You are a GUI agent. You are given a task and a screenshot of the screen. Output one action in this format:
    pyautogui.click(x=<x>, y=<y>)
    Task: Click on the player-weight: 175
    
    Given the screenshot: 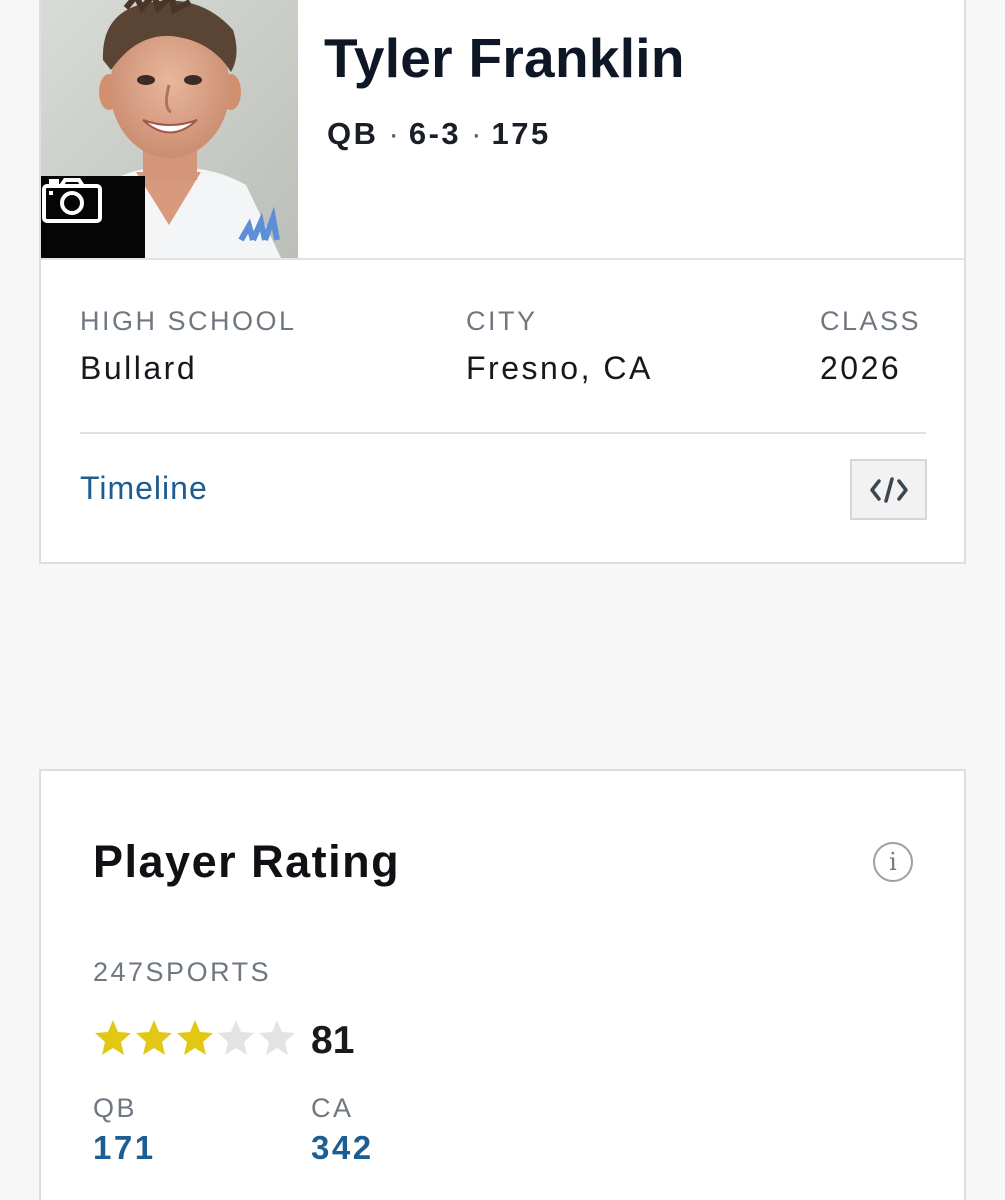 What is the action you would take?
    pyautogui.click(x=521, y=133)
    